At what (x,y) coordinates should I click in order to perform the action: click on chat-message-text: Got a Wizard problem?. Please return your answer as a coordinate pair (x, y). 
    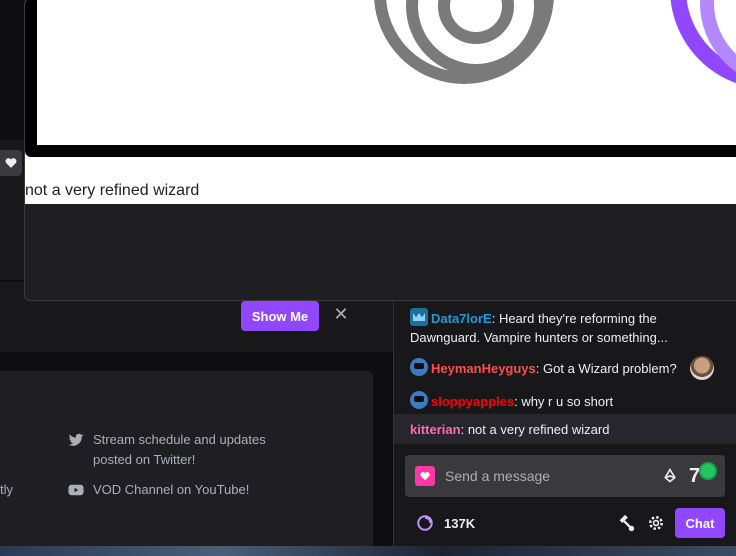
    Looking at the image, I should click on (608, 368).